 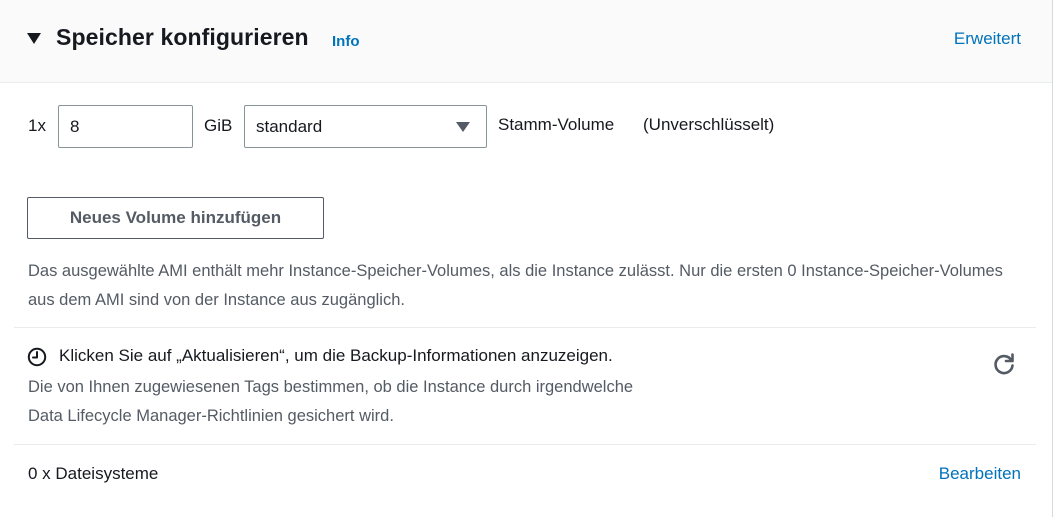 What do you see at coordinates (93, 473) in the screenshot?
I see `file-systems-label: 0 x Dateisysteme` at bounding box center [93, 473].